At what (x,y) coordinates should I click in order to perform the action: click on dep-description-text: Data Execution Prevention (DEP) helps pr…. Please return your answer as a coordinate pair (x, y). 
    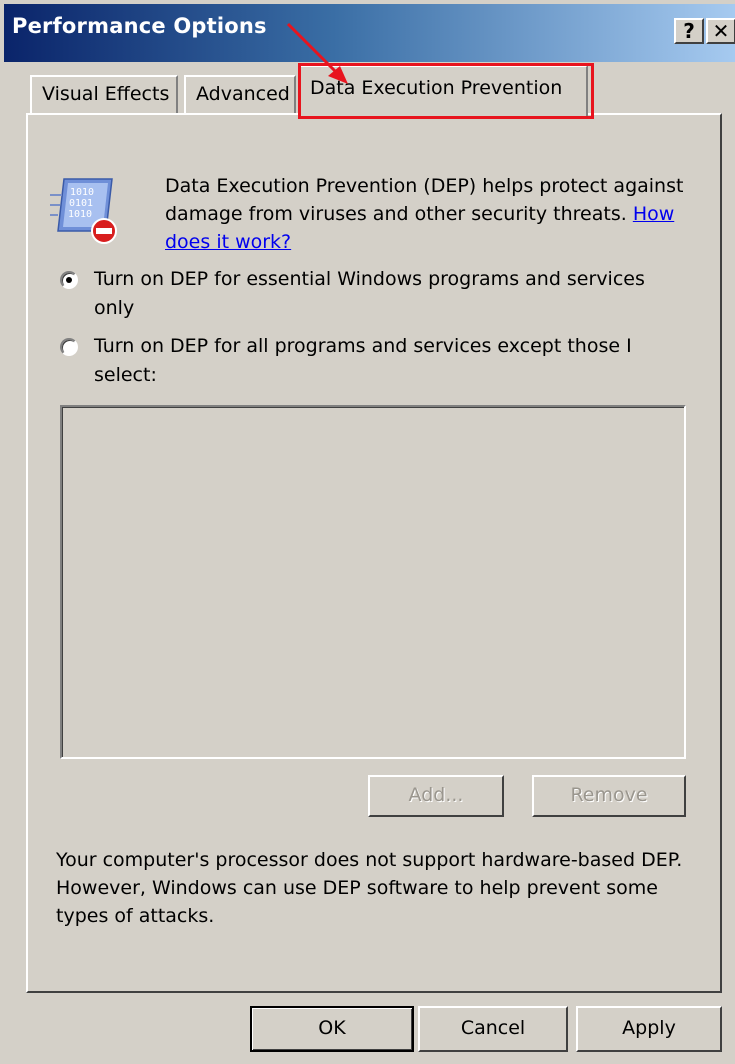
    Looking at the image, I should click on (424, 200).